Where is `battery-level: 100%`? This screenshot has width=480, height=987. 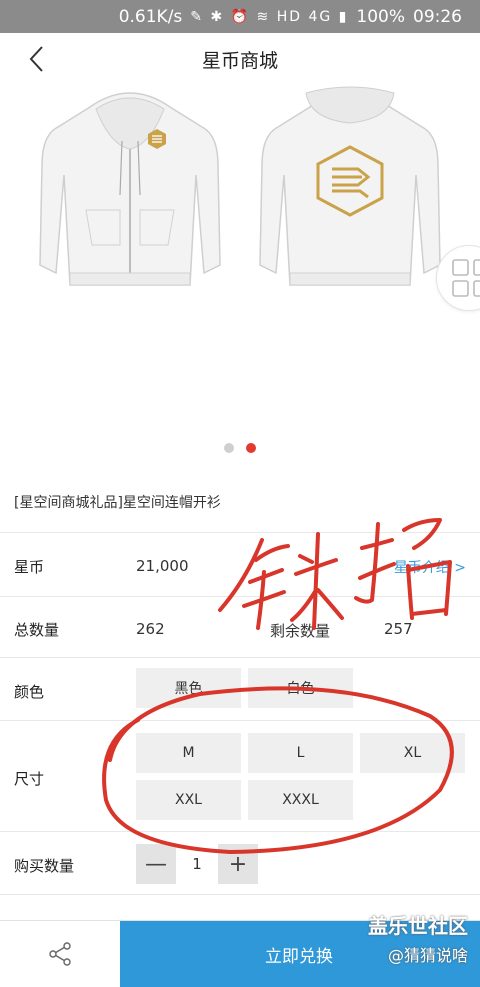 battery-level: 100% is located at coordinates (380, 16).